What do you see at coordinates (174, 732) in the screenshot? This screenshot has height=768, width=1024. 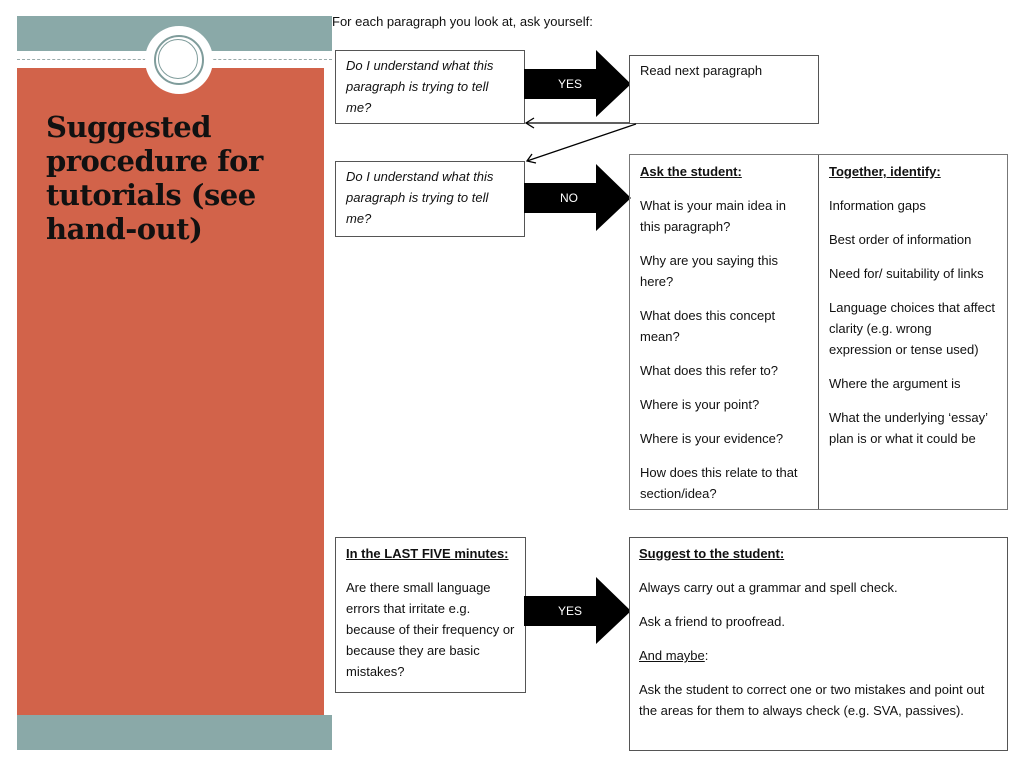 I see `bottom-teal-band` at bounding box center [174, 732].